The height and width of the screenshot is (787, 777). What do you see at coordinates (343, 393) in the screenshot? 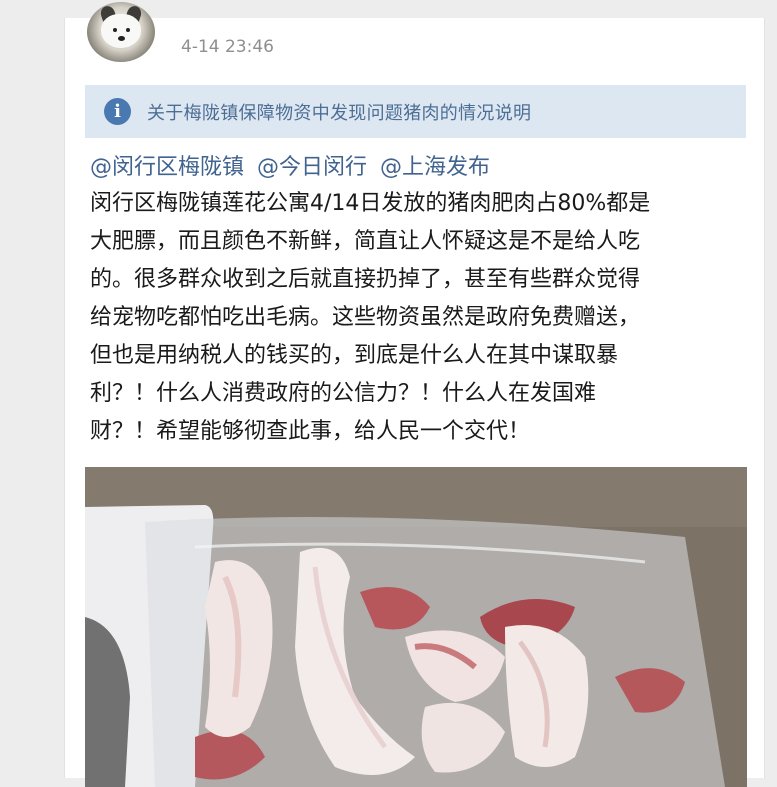
I see `post-body-line: 利？！什么人消费政府的公信力？！什么人在发国难` at bounding box center [343, 393].